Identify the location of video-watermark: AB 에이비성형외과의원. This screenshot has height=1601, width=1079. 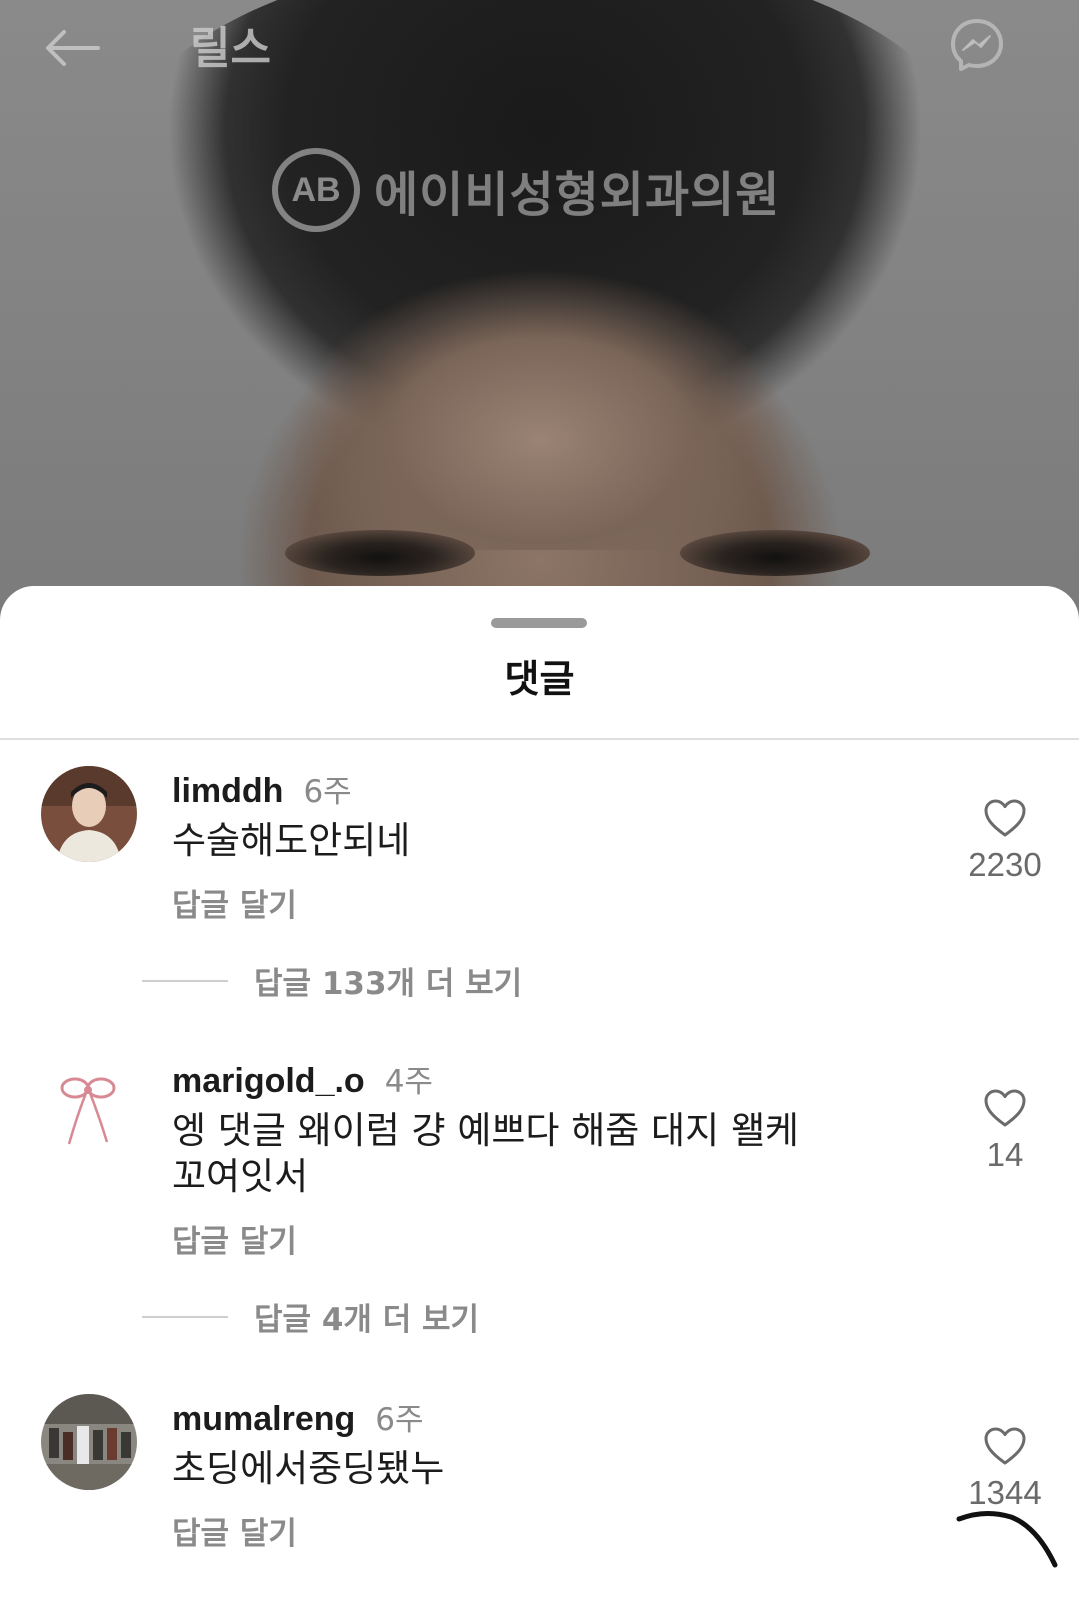
(526, 190).